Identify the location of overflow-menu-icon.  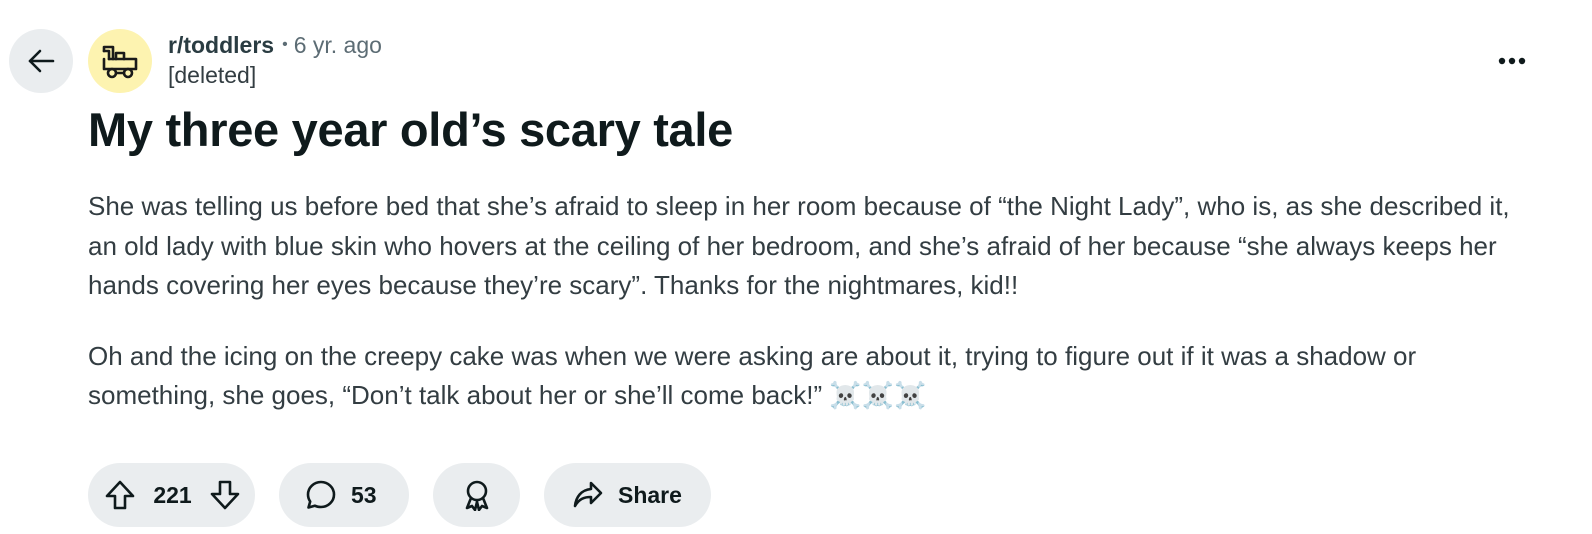
(1512, 61).